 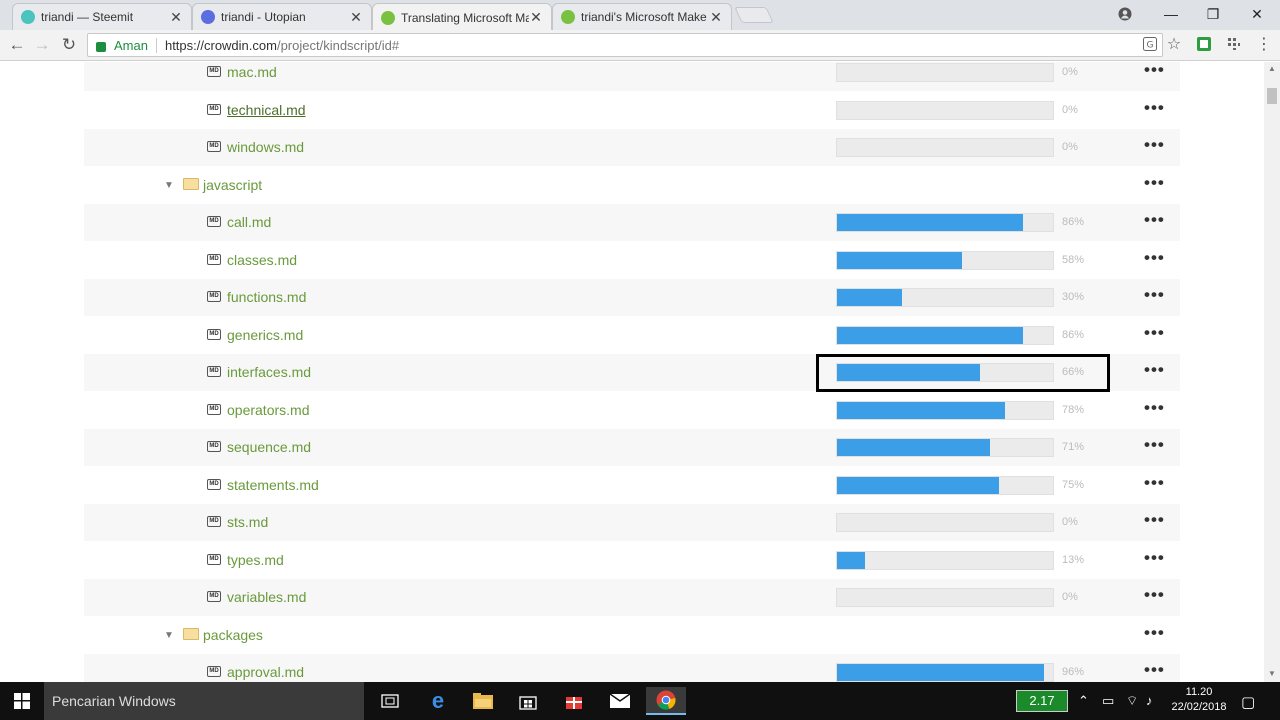 What do you see at coordinates (17, 45) in the screenshot?
I see `back-arrow-icon: ←` at bounding box center [17, 45].